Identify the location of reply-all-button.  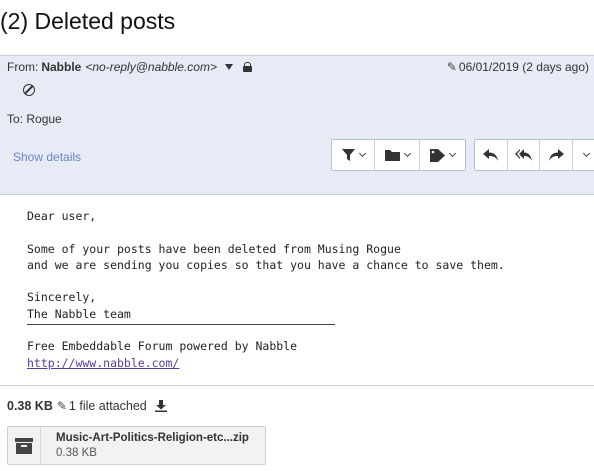
(524, 155).